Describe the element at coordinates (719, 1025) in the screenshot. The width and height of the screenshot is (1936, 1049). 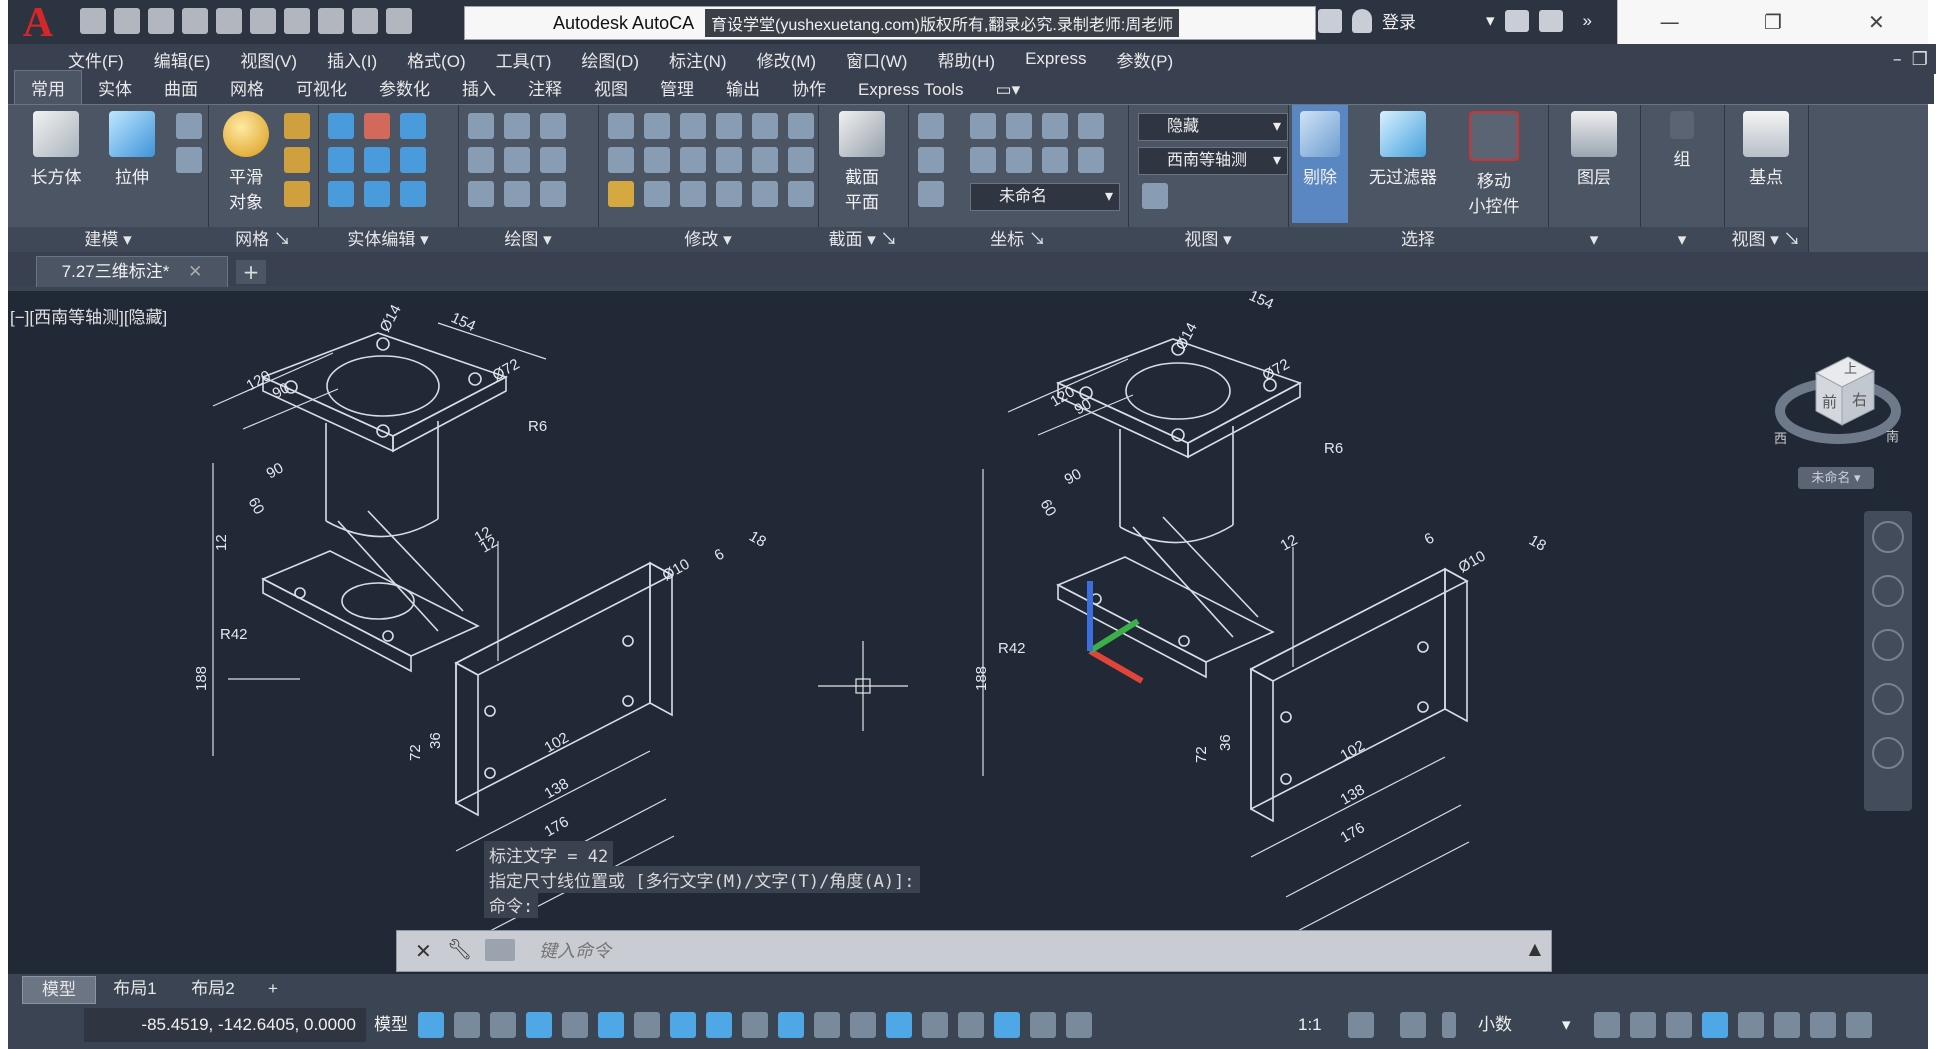
I see `object-snap-icon` at that location.